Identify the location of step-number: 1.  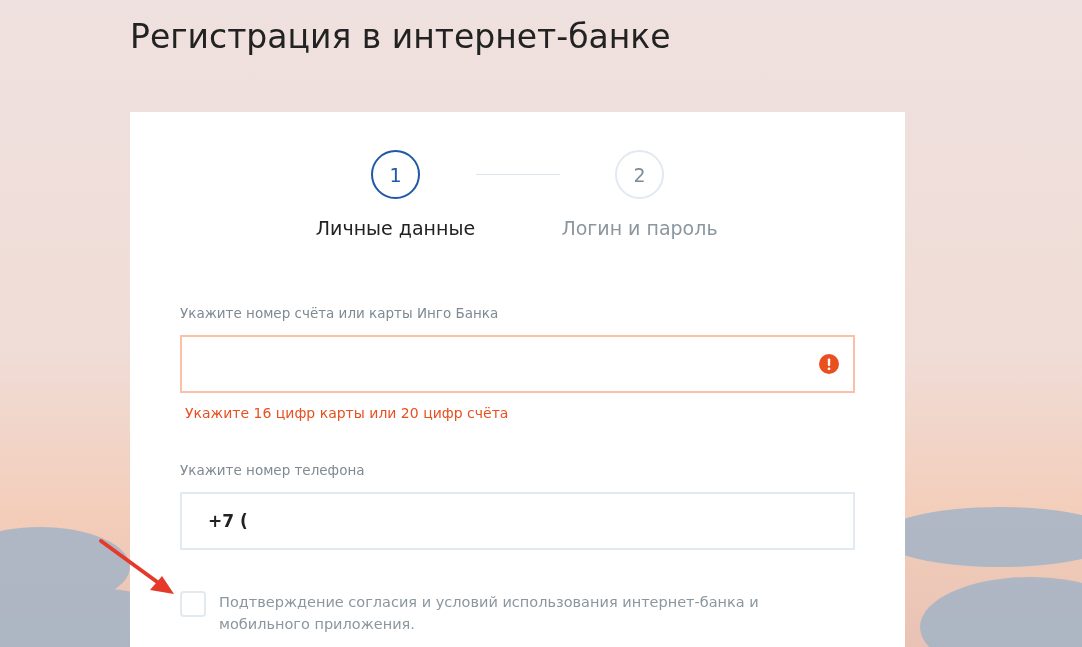
(395, 174).